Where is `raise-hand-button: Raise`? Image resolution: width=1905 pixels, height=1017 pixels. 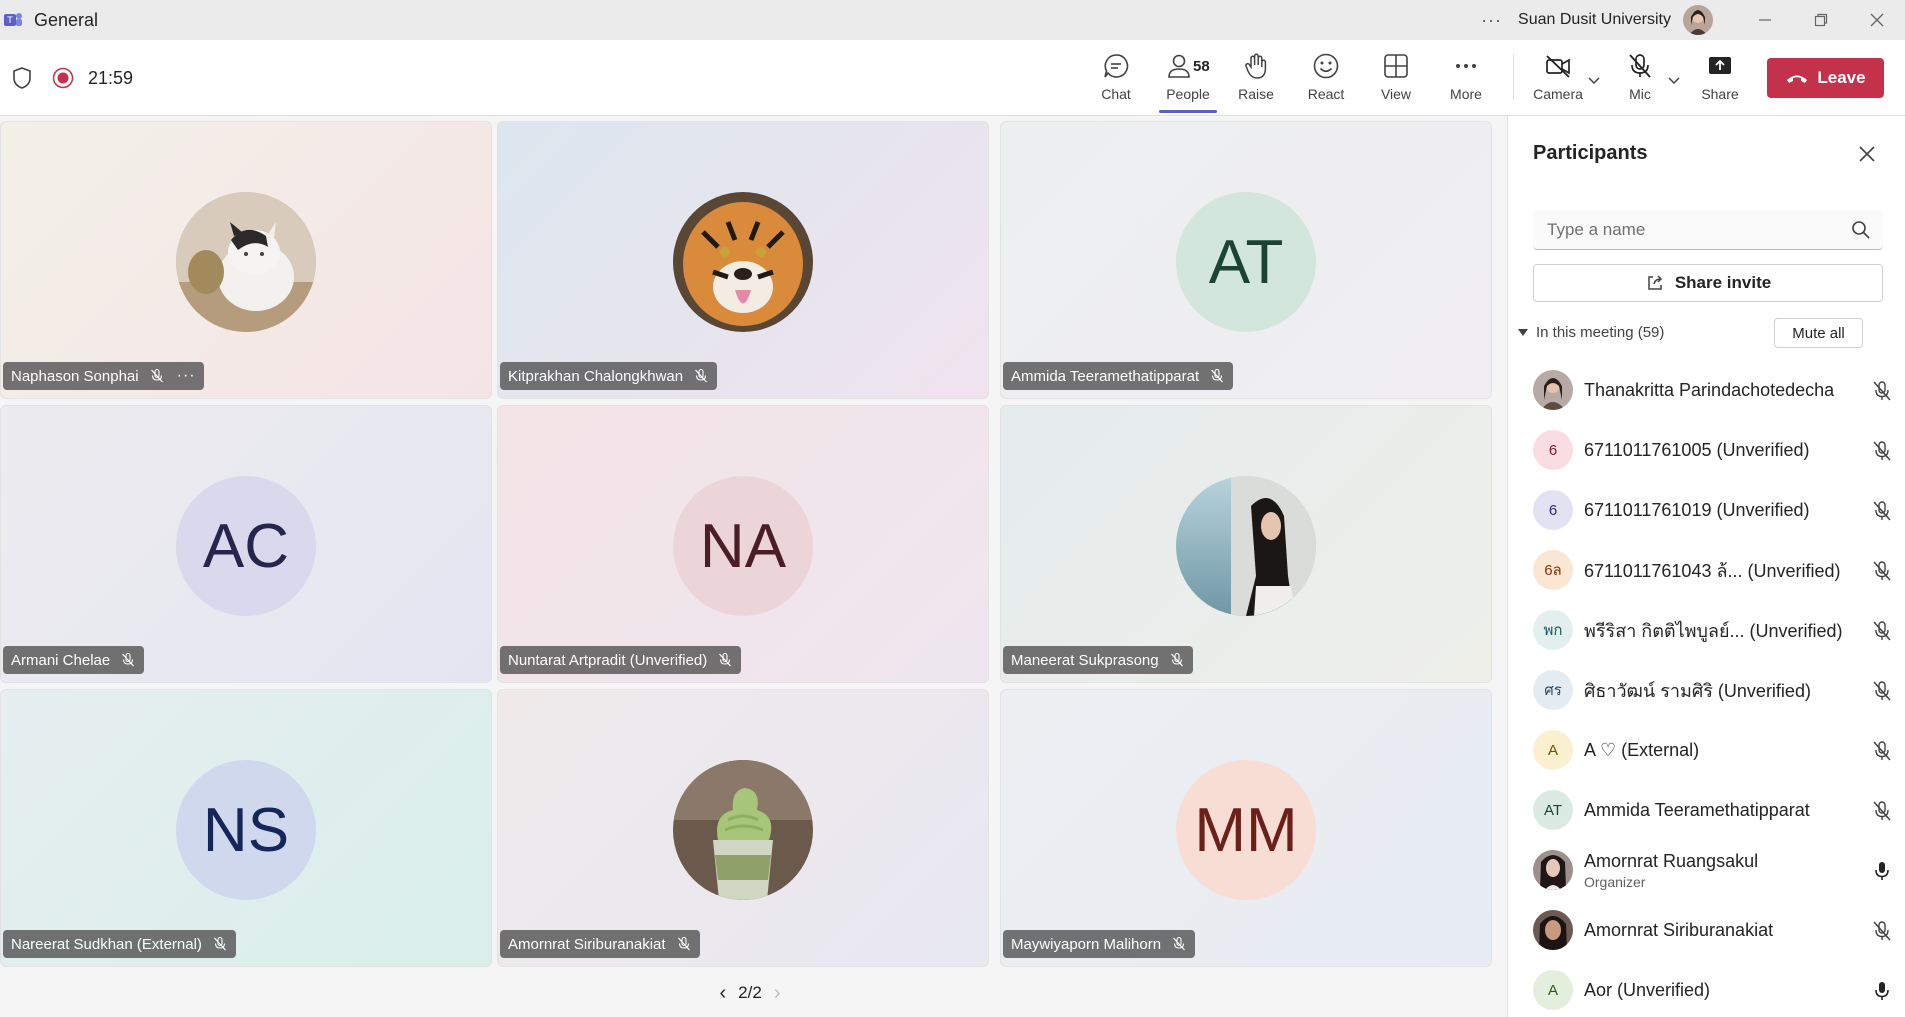
raise-hand-button: Raise is located at coordinates (1256, 80).